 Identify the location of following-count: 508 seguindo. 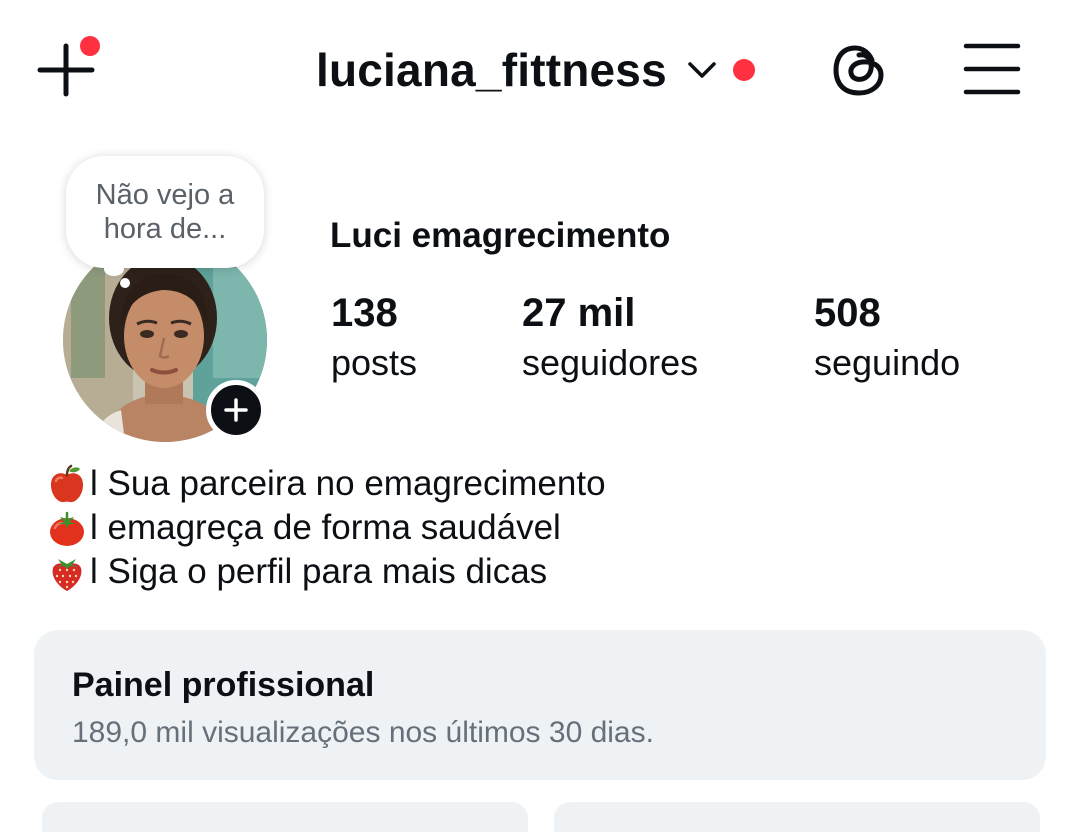
(887, 338).